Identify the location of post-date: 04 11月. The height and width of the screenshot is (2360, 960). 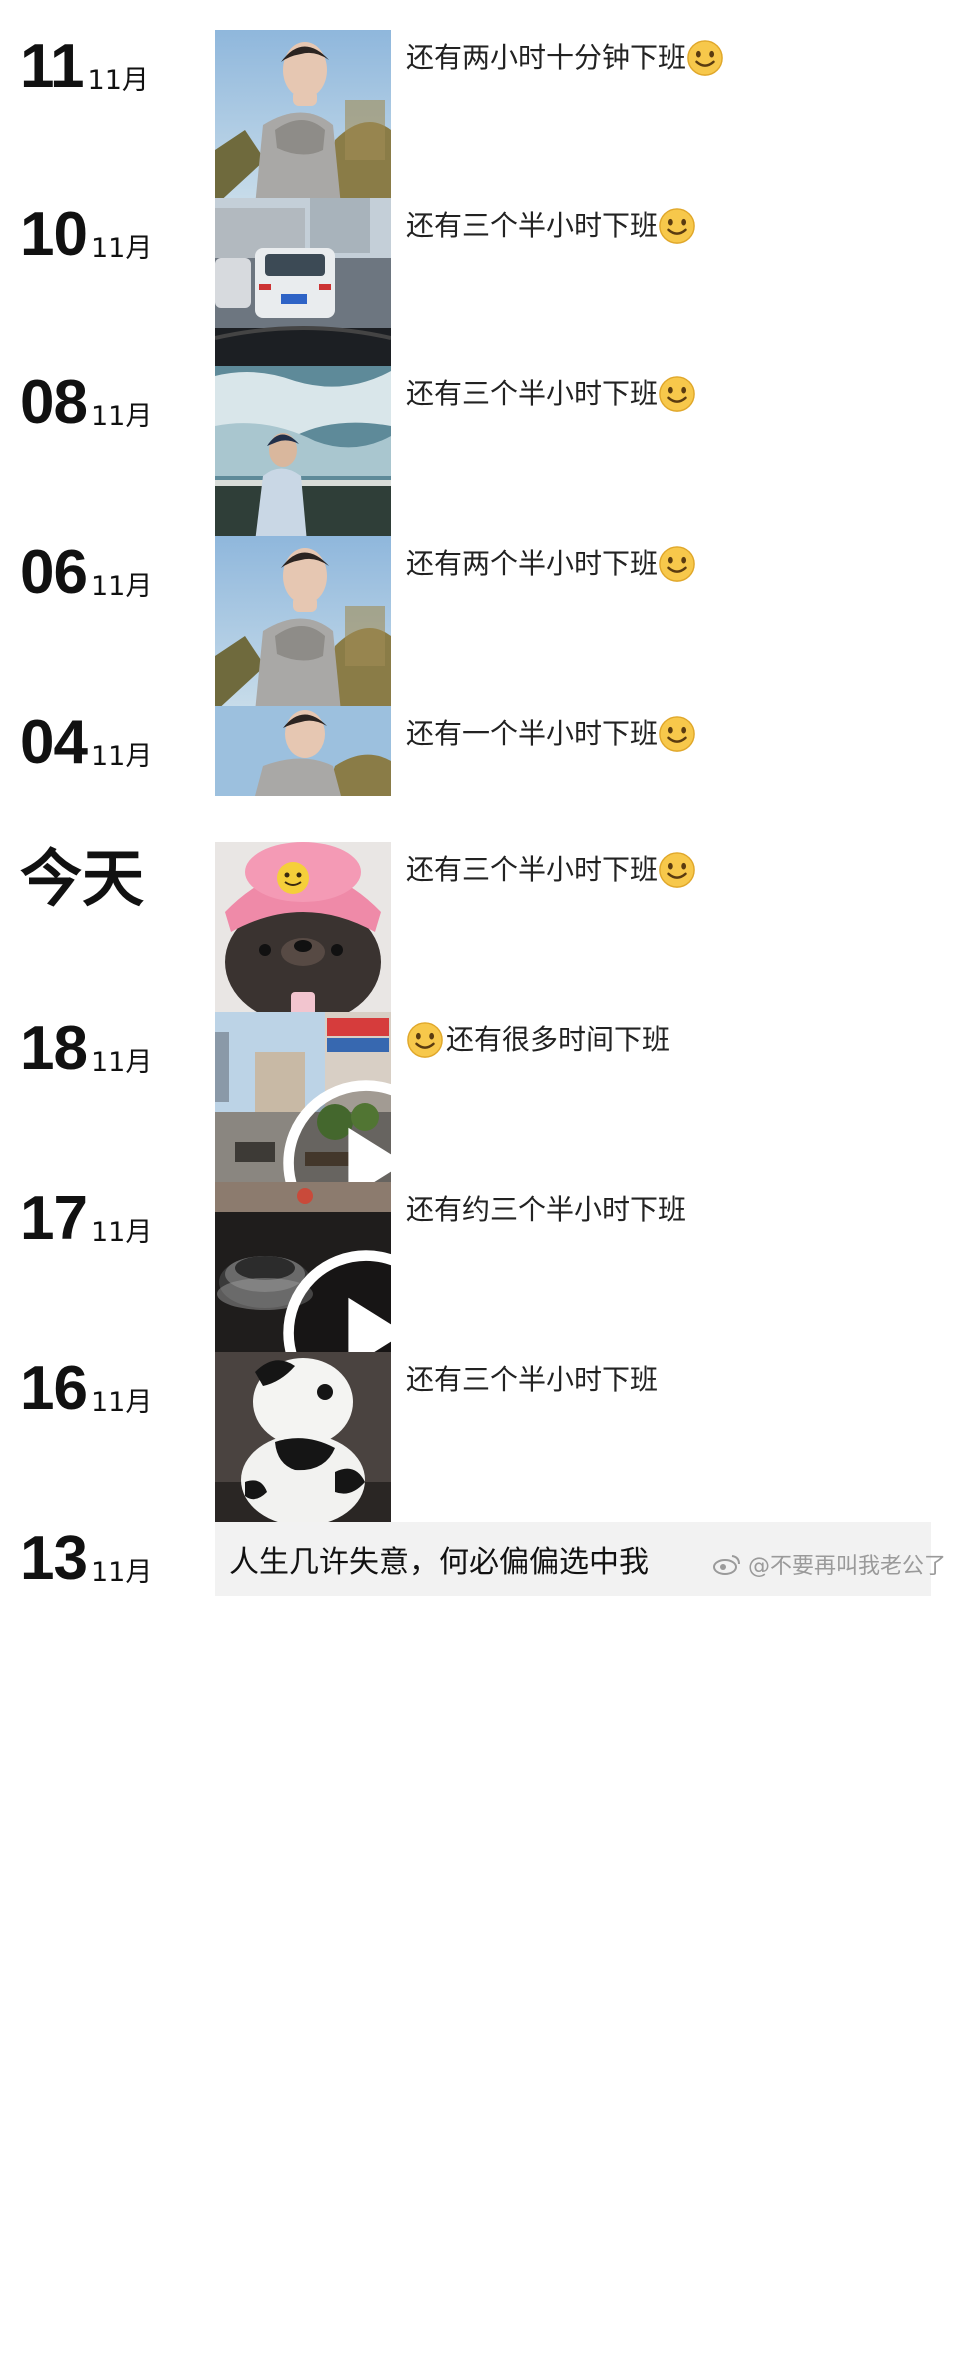
(86, 743).